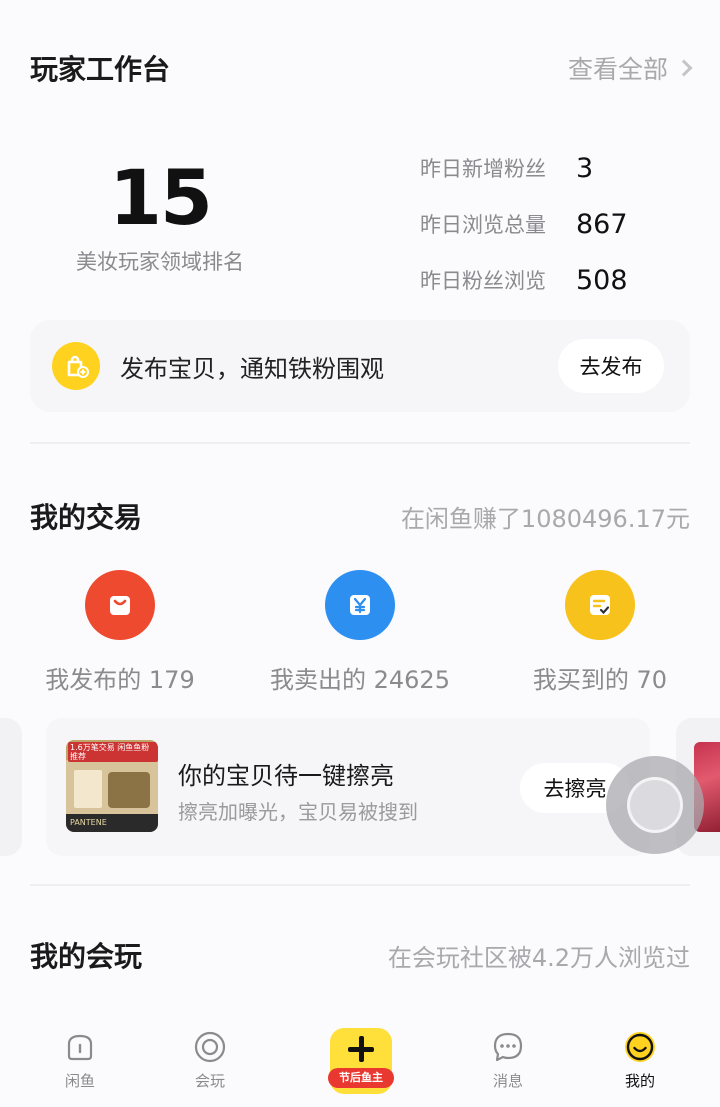  I want to click on stat-value: 3, so click(585, 168).